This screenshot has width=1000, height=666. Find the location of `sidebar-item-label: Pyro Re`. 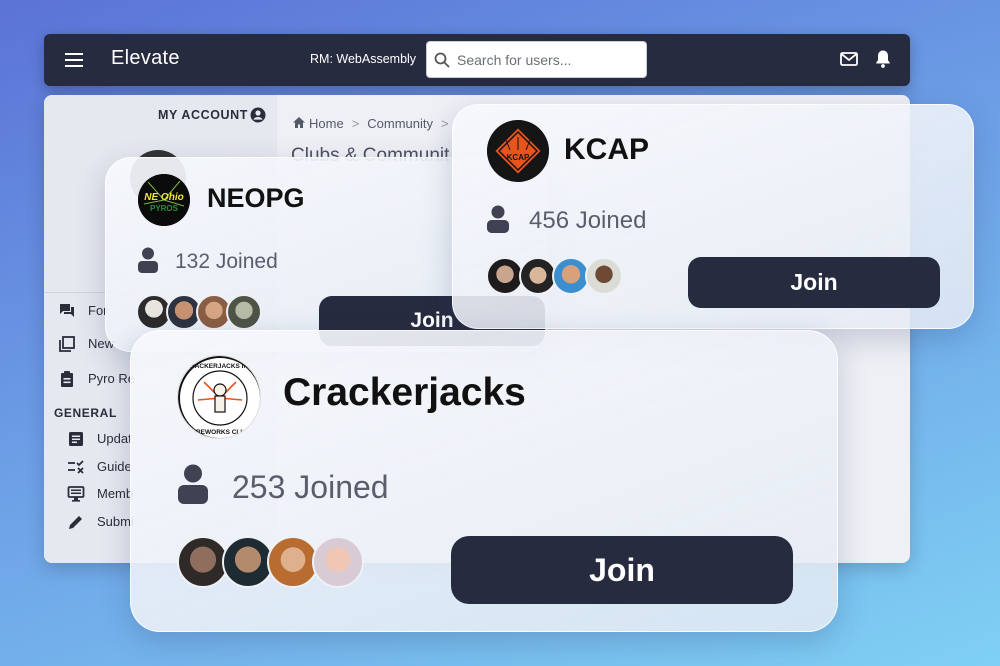

sidebar-item-label: Pyro Re is located at coordinates (111, 378).